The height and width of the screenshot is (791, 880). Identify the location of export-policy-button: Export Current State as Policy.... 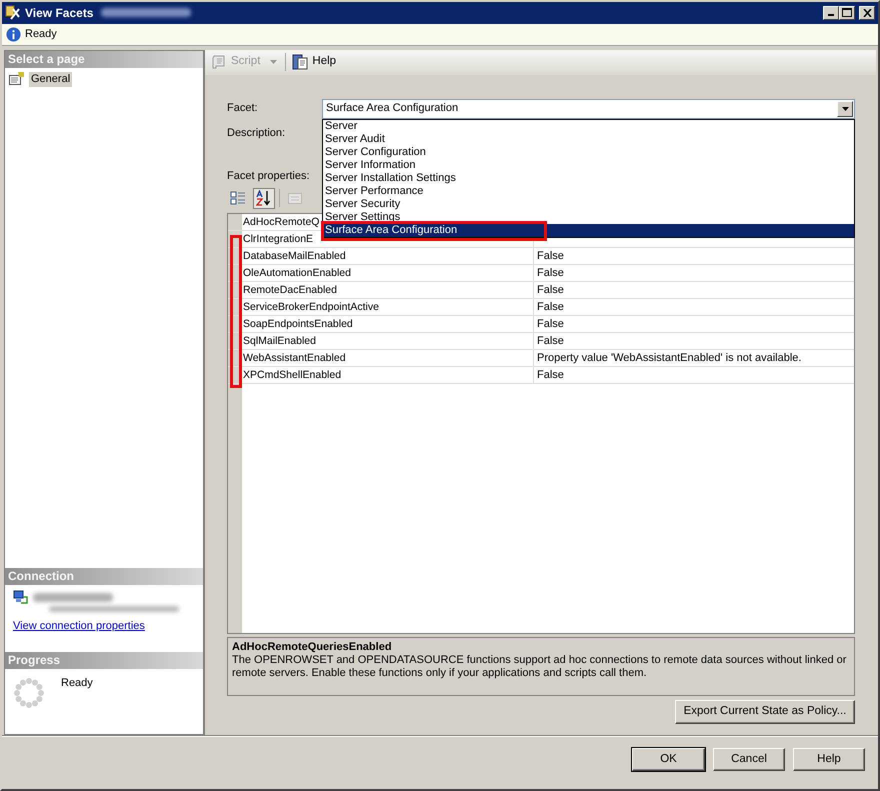
(765, 712).